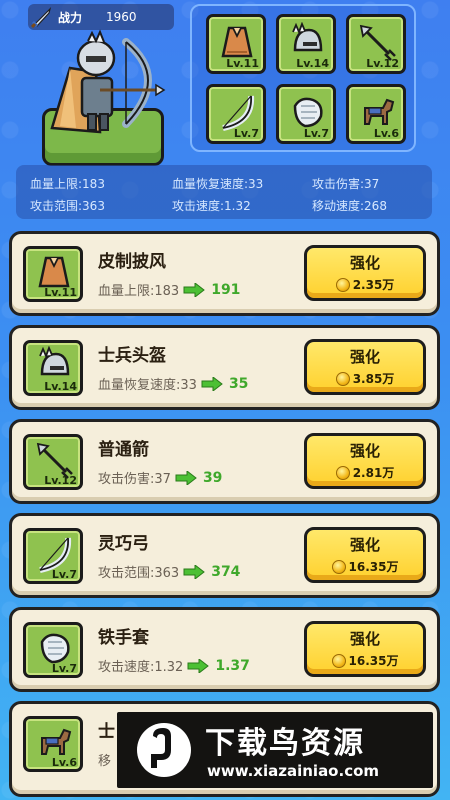 The image size is (450, 800). I want to click on hero-portrait, so click(105, 97).